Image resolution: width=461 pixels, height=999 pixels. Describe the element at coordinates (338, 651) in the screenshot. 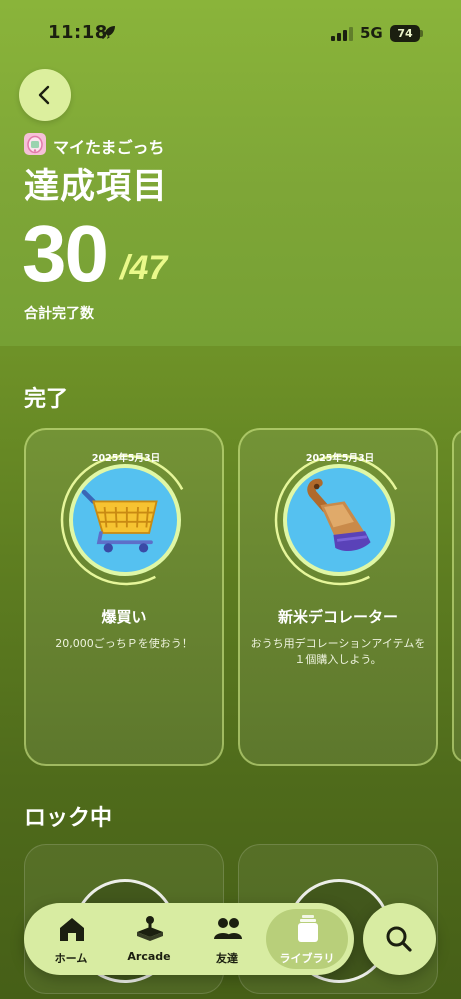

I see `achievement-description: おうち用デコレーションアイテムを１個購入しよう。` at that location.